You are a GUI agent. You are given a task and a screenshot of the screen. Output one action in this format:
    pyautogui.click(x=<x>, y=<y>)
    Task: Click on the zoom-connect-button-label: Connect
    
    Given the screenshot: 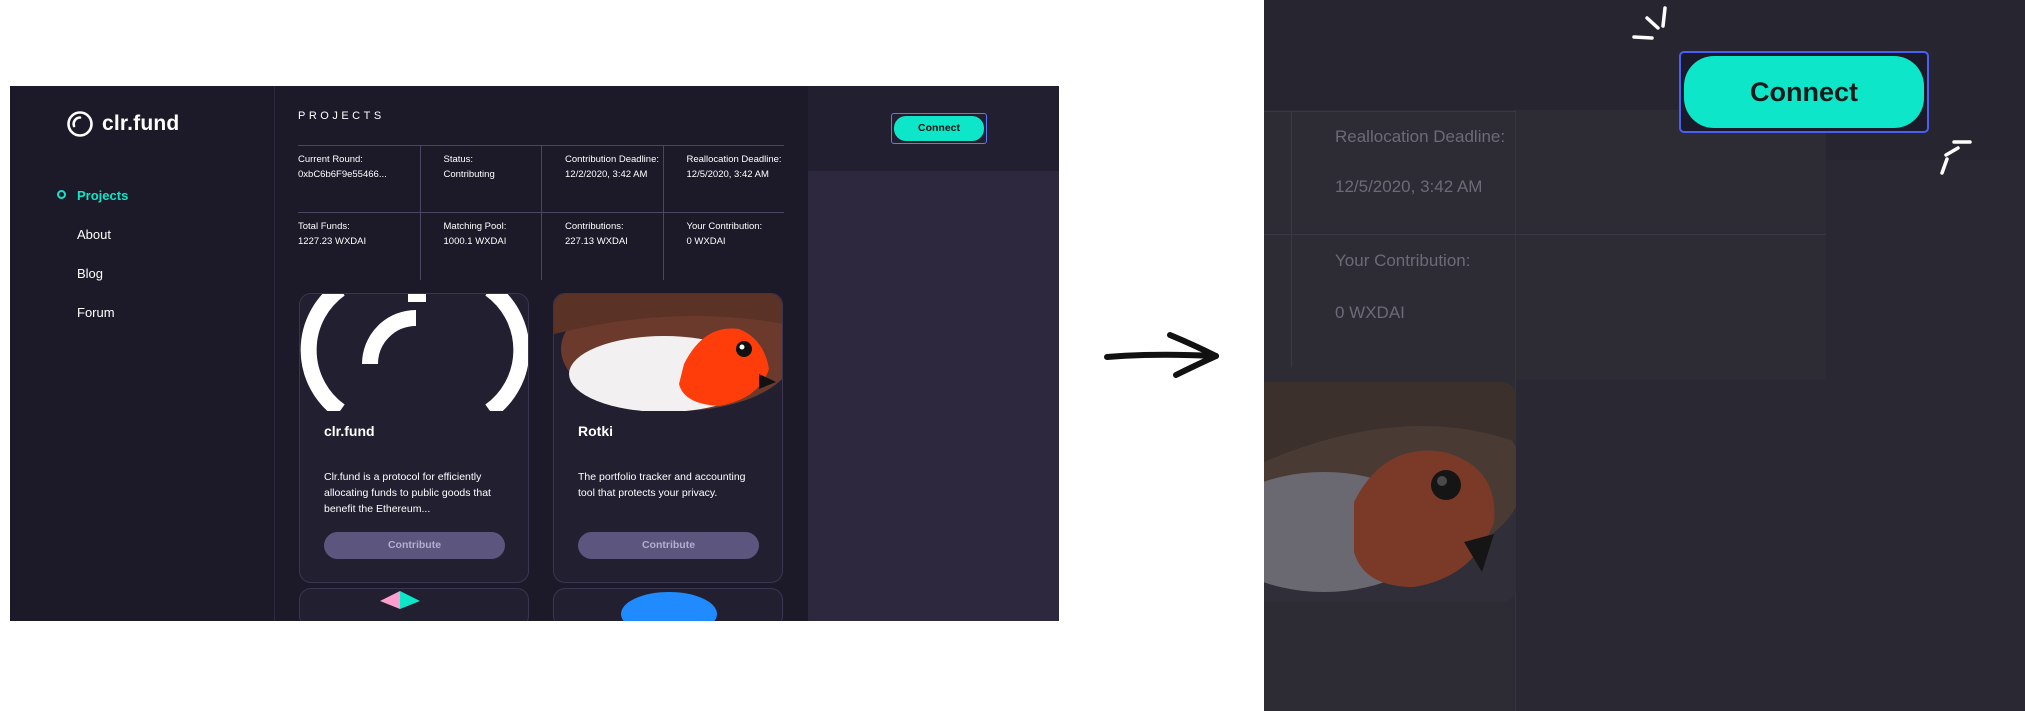 What is the action you would take?
    pyautogui.click(x=1804, y=92)
    